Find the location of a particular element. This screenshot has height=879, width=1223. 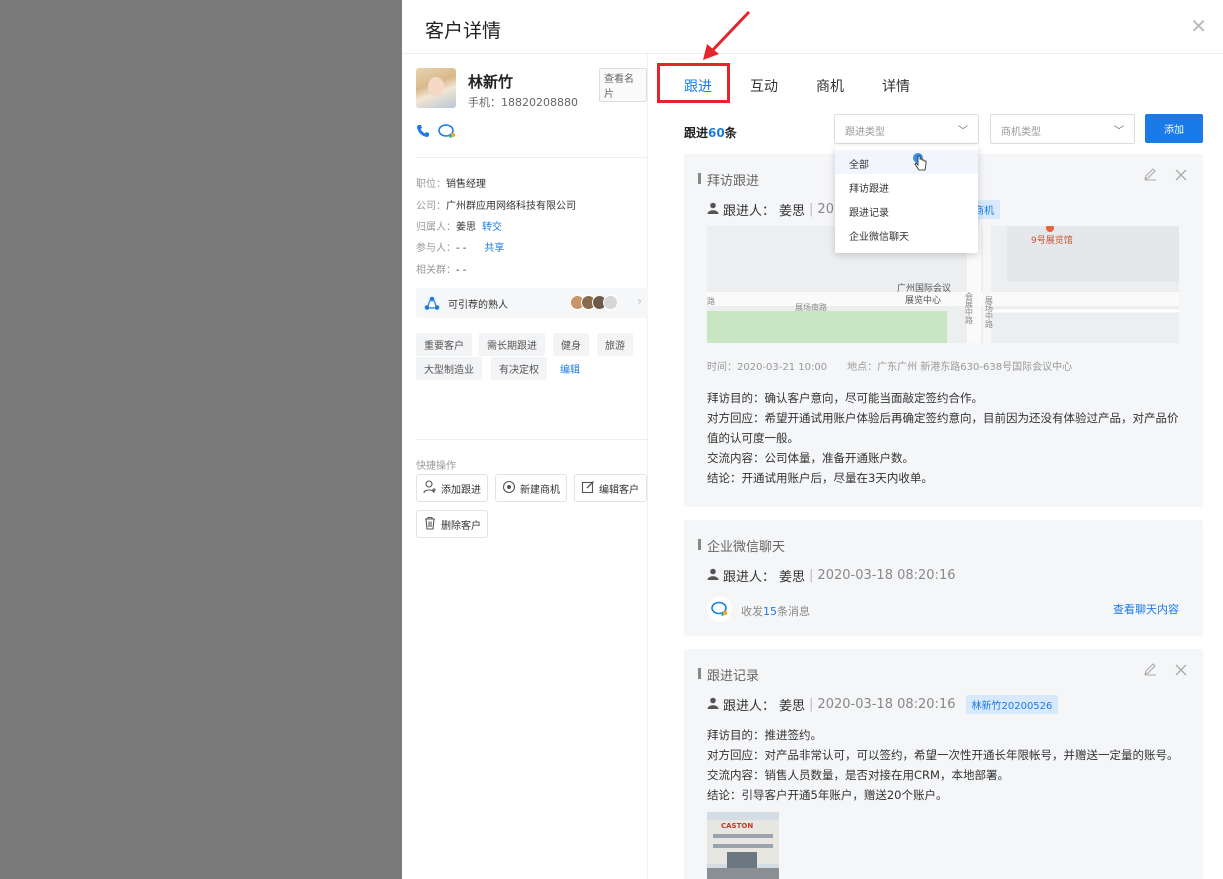

add-follow-button: 添加跟进 is located at coordinates (452, 488).